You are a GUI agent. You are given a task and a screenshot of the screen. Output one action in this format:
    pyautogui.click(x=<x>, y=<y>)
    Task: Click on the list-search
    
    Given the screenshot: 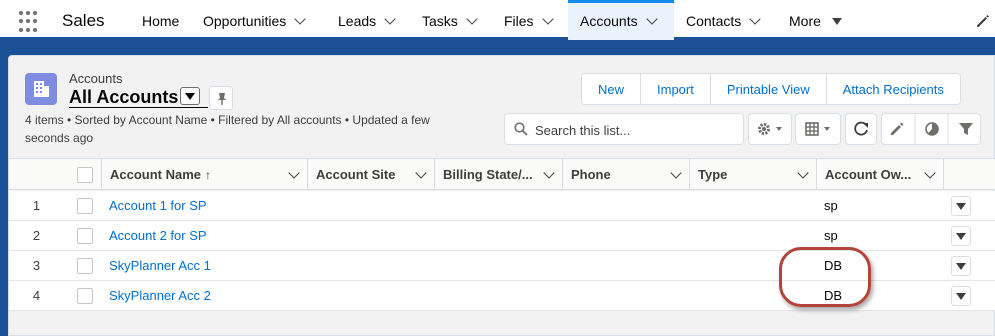 What is the action you would take?
    pyautogui.click(x=624, y=129)
    